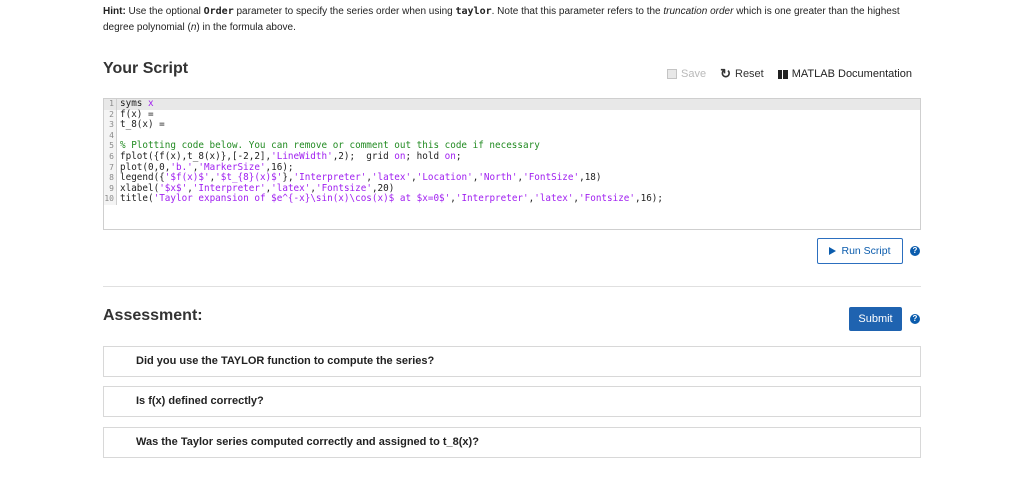 This screenshot has width=1024, height=496. Describe the element at coordinates (512, 286) in the screenshot. I see `section-divider` at that location.